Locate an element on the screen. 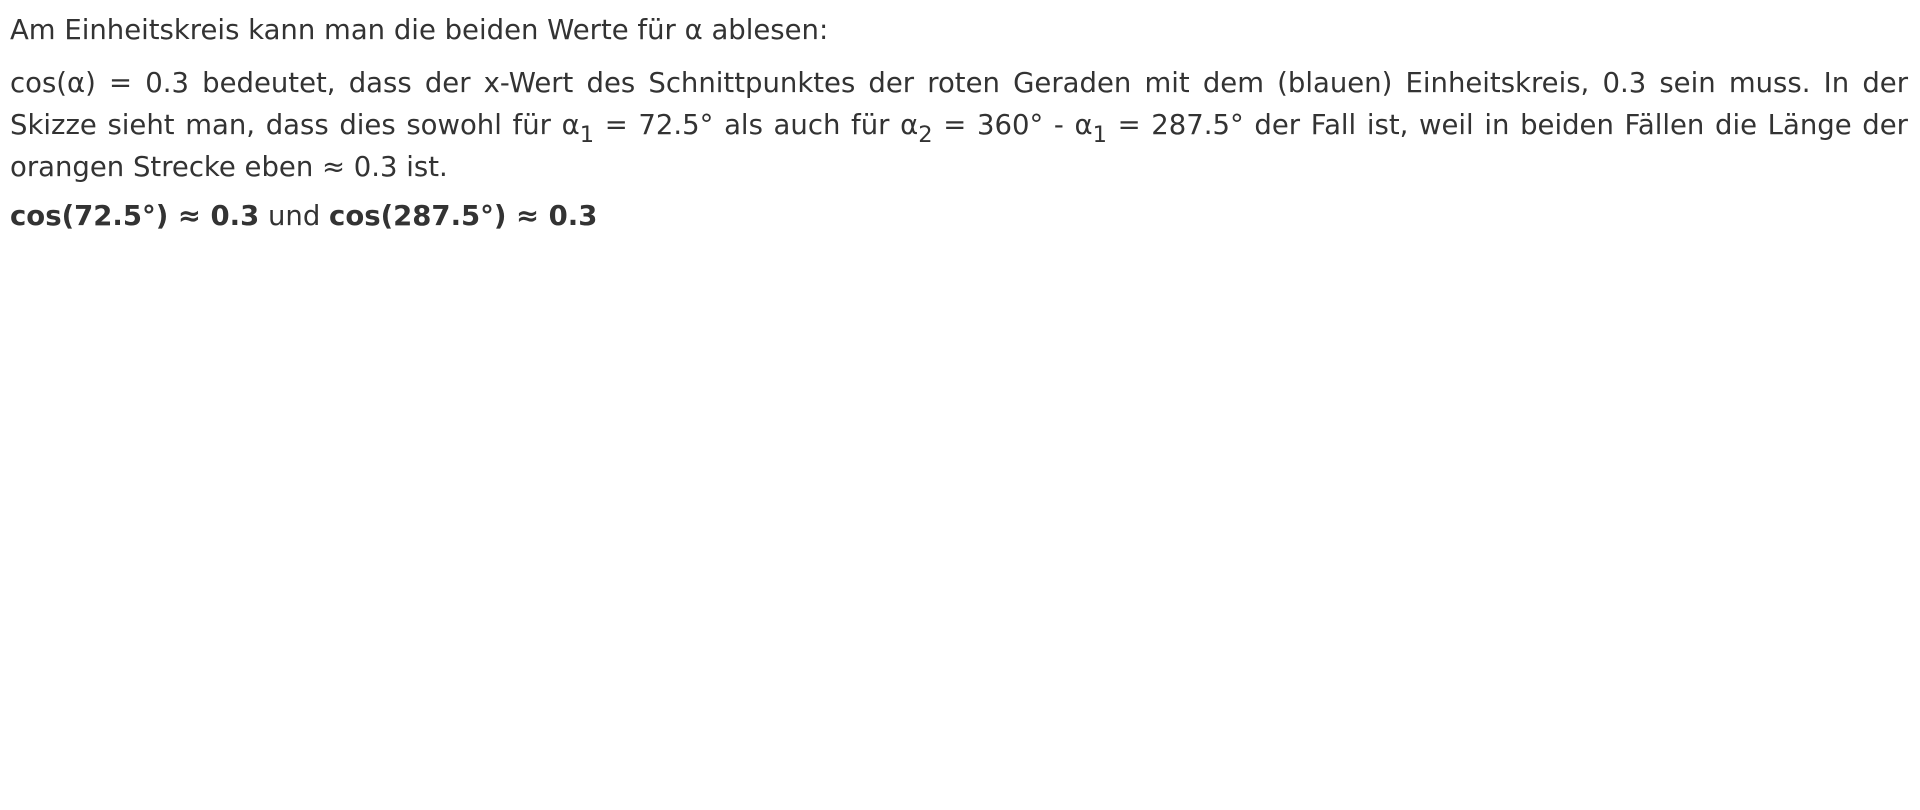  alpha-subscript-3: 1 is located at coordinates (1099, 134).